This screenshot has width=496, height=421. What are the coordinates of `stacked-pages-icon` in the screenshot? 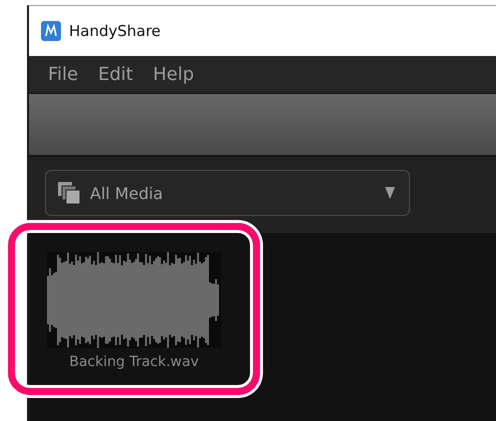 It's located at (69, 193).